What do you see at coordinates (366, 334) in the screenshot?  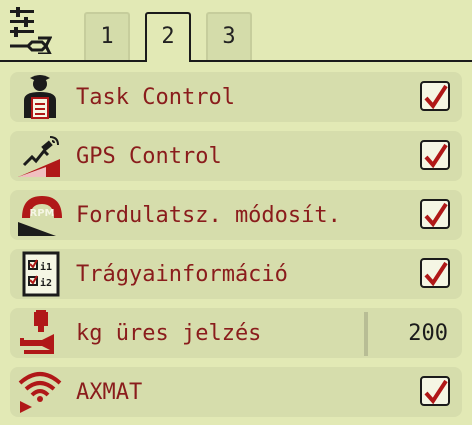 I see `value-divider` at bounding box center [366, 334].